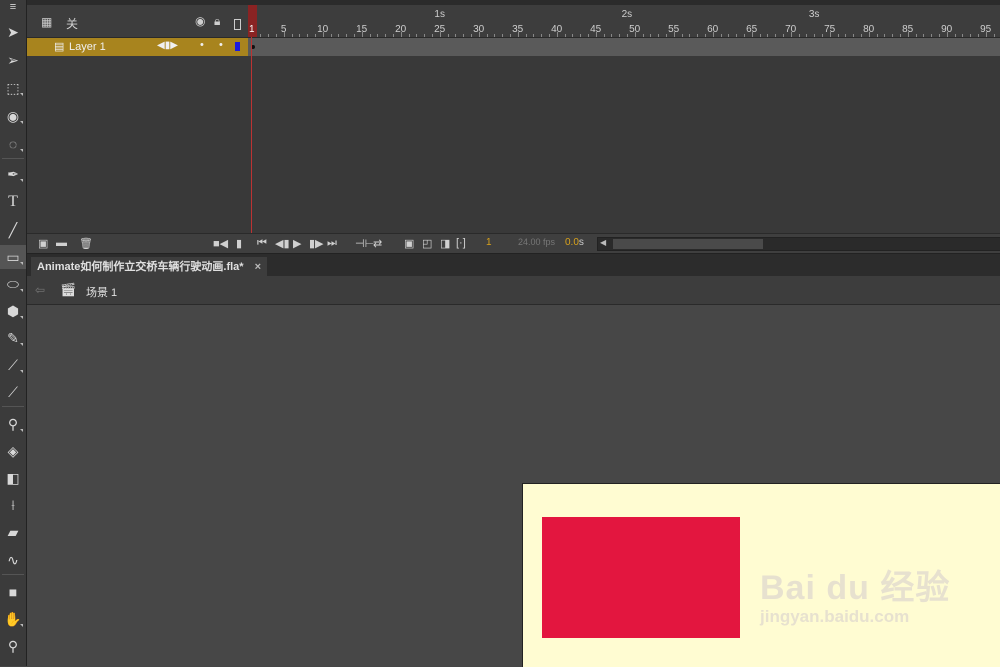  Describe the element at coordinates (13, 202) in the screenshot. I see `text-icon: T` at that location.